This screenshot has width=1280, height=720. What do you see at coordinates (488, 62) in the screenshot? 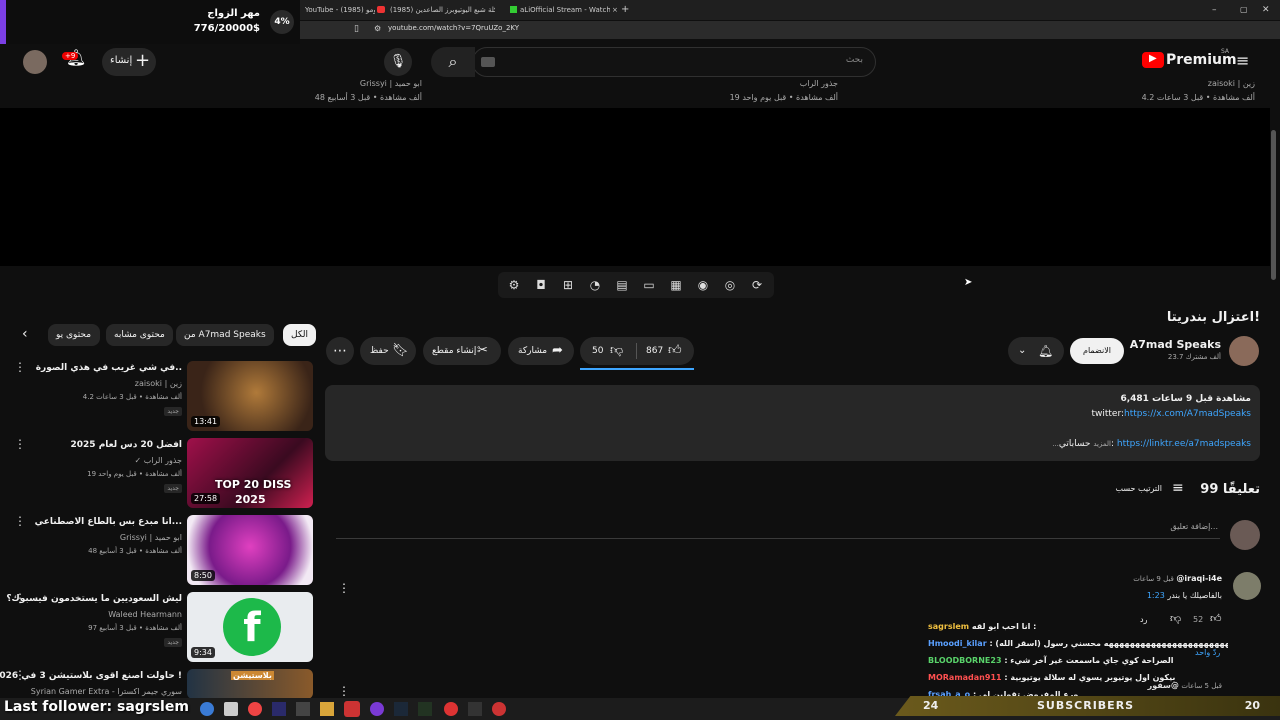
I see `keyboard-icon` at bounding box center [488, 62].